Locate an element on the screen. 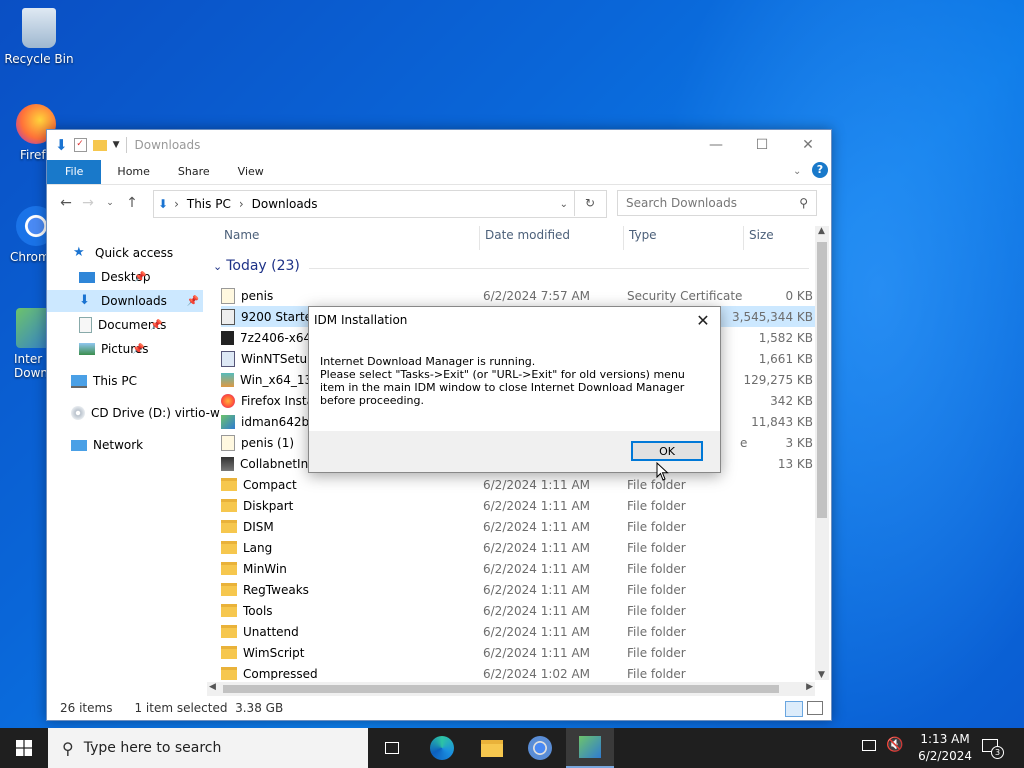 The width and height of the screenshot is (1024, 768). table-row: Diskpart 6/2/2024 1:11 AM File folder is located at coordinates (520, 505).